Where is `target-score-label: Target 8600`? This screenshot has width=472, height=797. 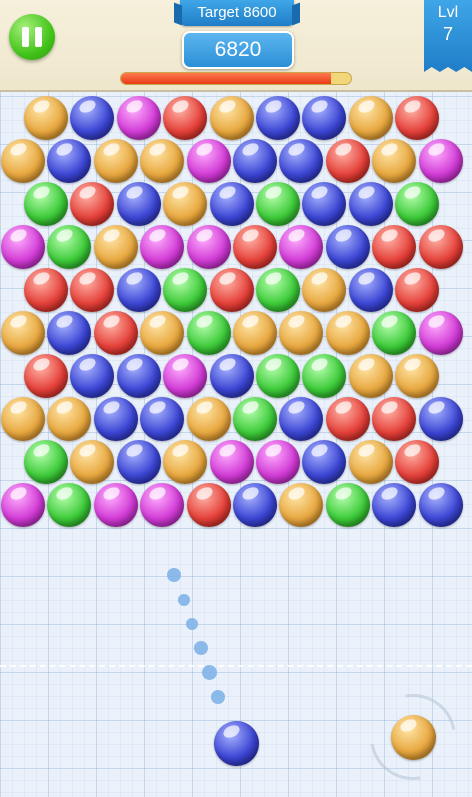 target-score-label: Target 8600 is located at coordinates (237, 13).